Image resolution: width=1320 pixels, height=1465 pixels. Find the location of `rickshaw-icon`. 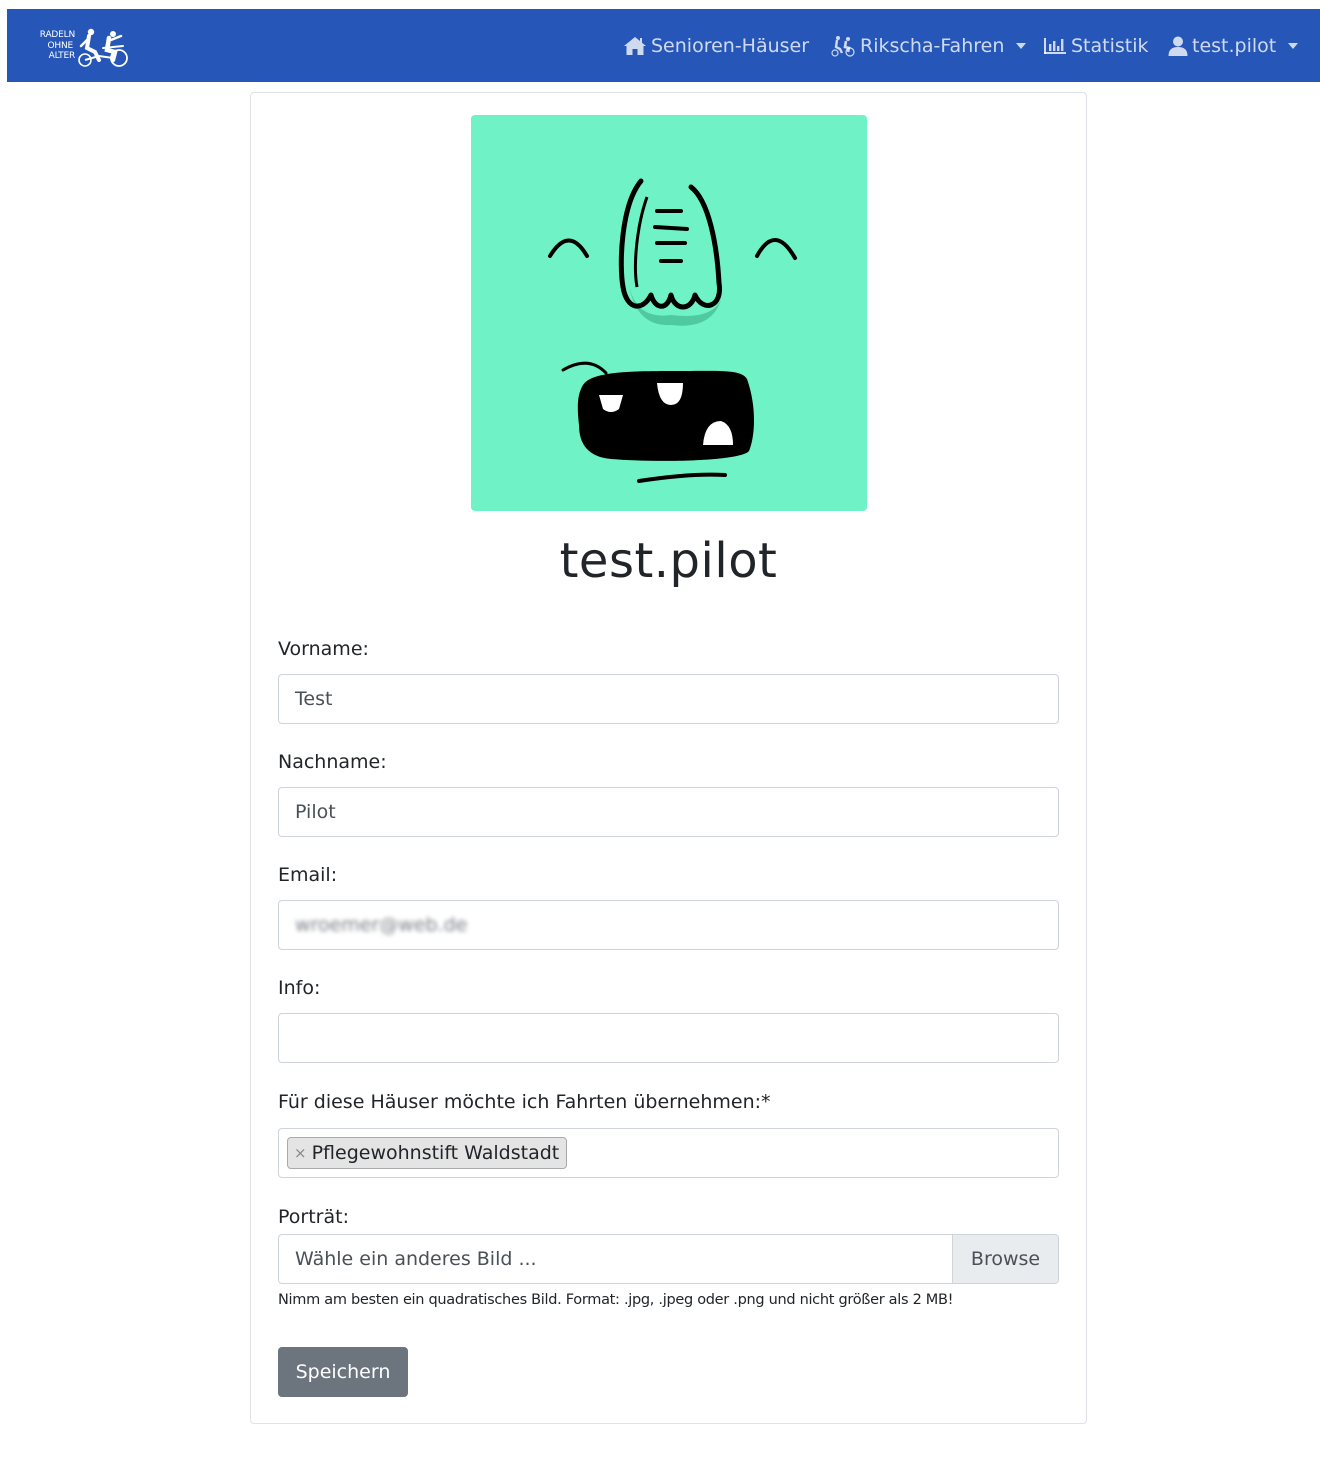

rickshaw-icon is located at coordinates (843, 46).